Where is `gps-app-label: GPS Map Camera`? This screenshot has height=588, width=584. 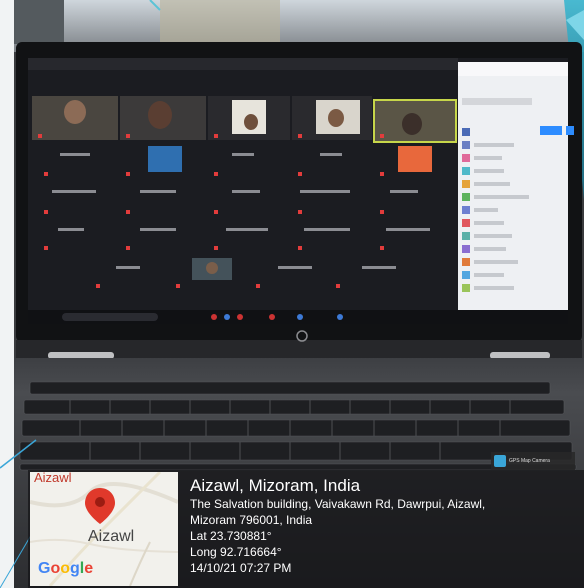
gps-app-label: GPS Map Camera is located at coordinates (529, 461).